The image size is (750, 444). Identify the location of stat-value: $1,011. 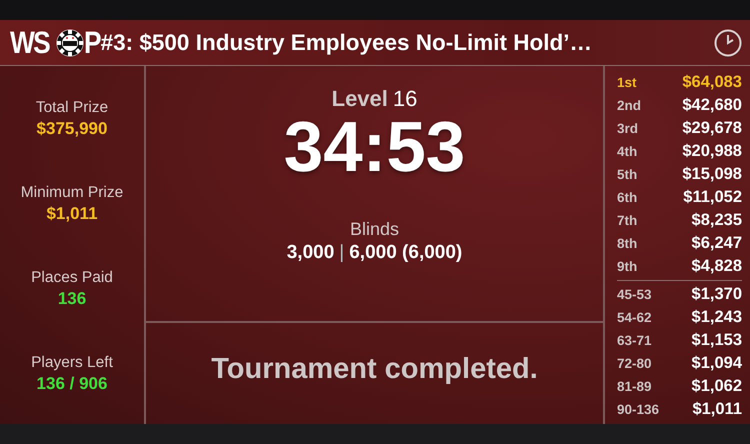
(72, 214).